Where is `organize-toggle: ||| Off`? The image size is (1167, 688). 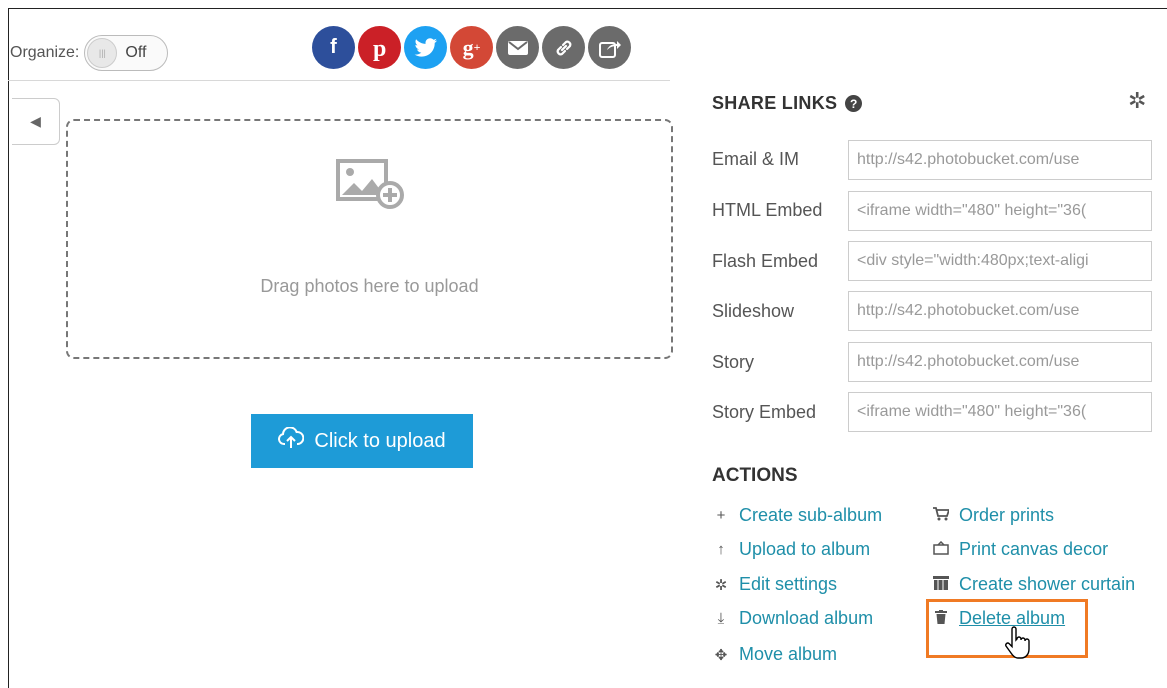
organize-toggle: ||| Off is located at coordinates (126, 53).